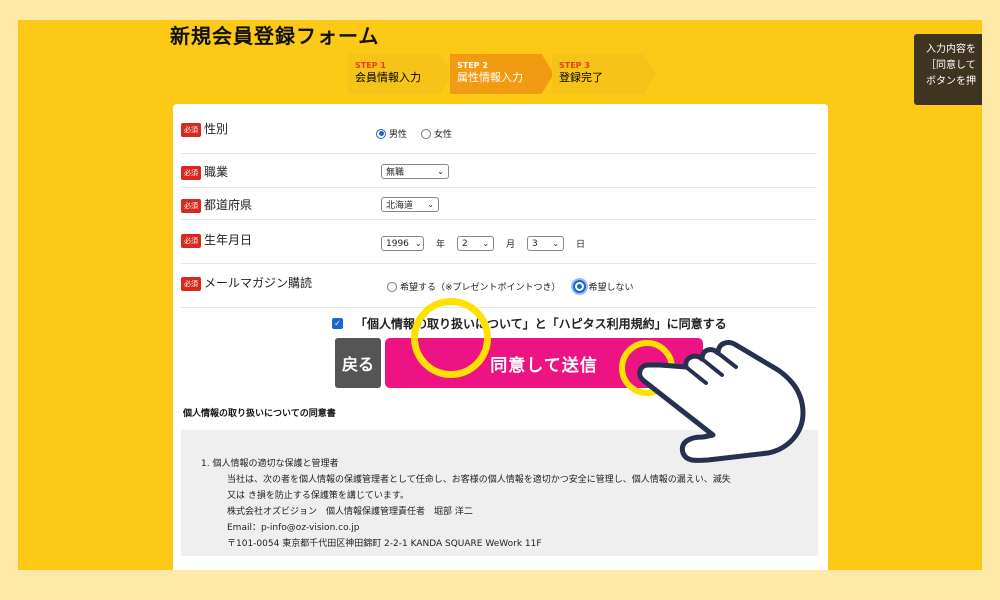 Image resolution: width=1000 pixels, height=600 pixels. I want to click on occupation-control: 無職 ⌄, so click(415, 171).